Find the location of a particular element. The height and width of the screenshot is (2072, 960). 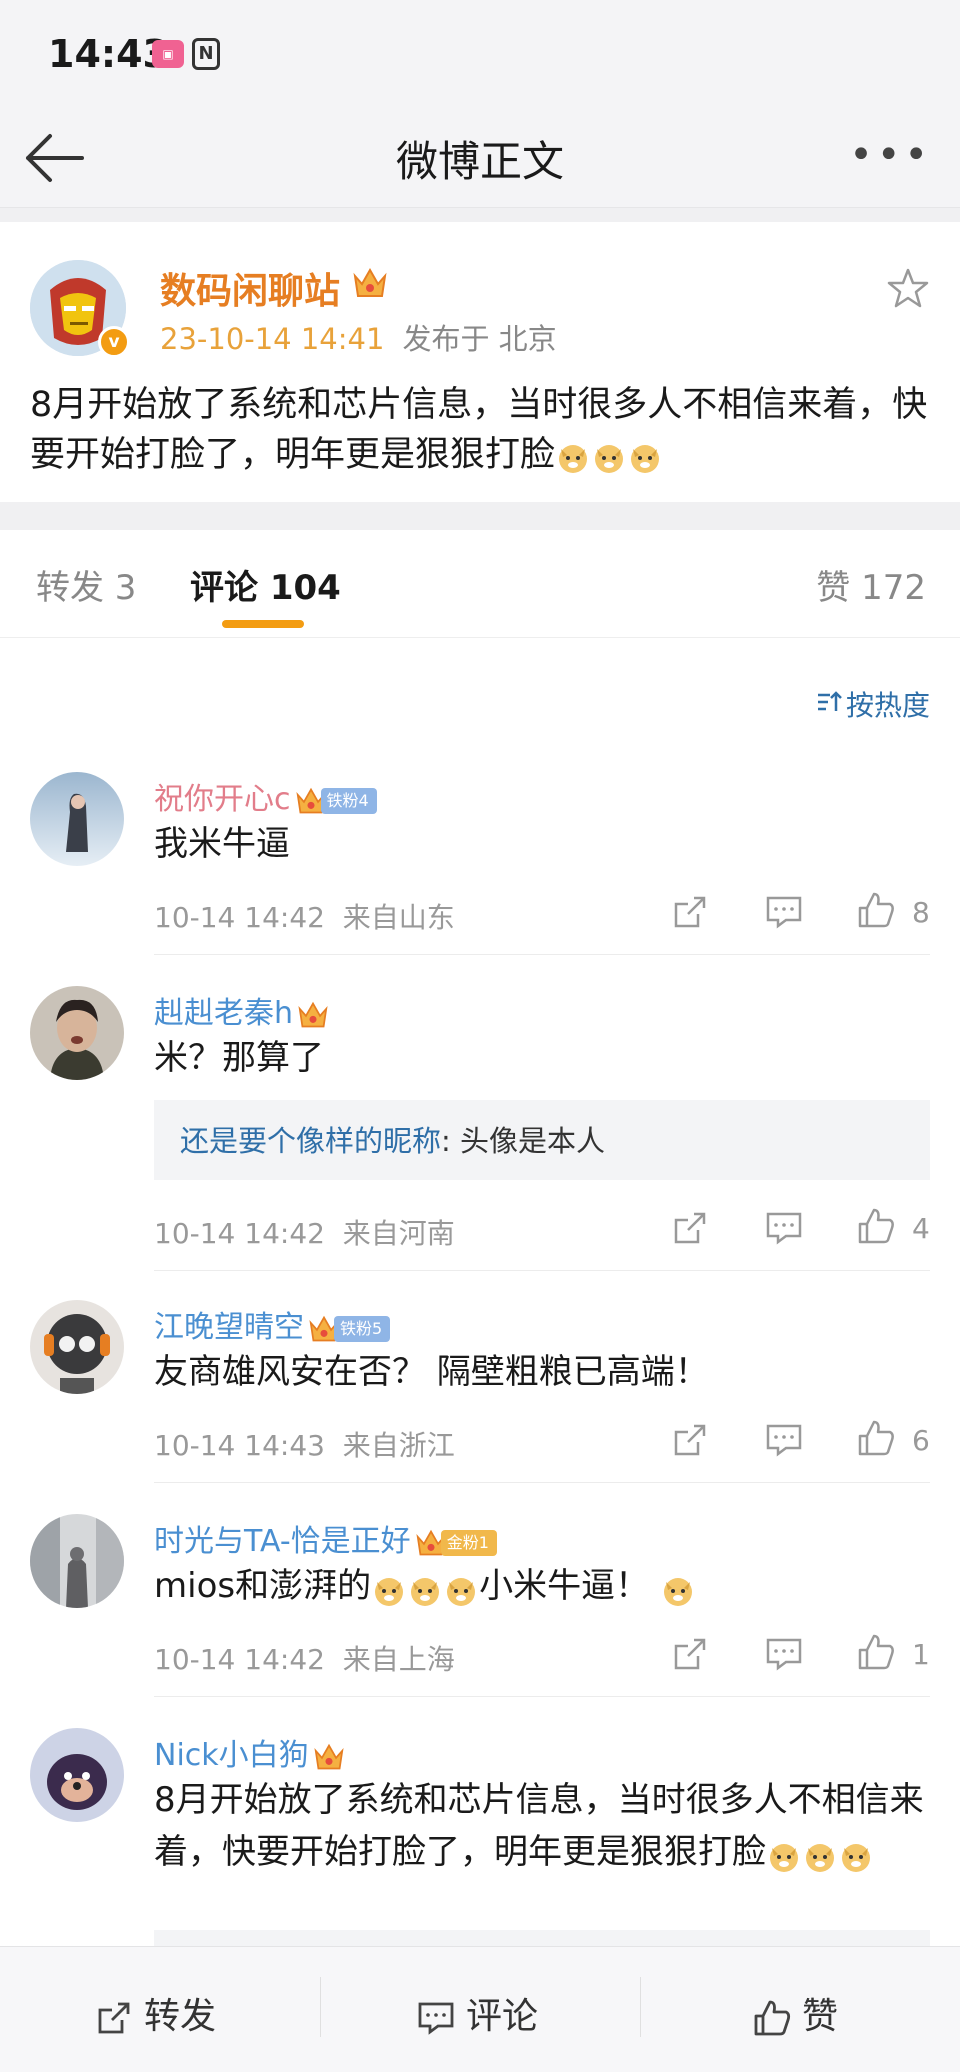

comment-text: mios和澎湃的 小米牛逼！ is located at coordinates (544, 1586).